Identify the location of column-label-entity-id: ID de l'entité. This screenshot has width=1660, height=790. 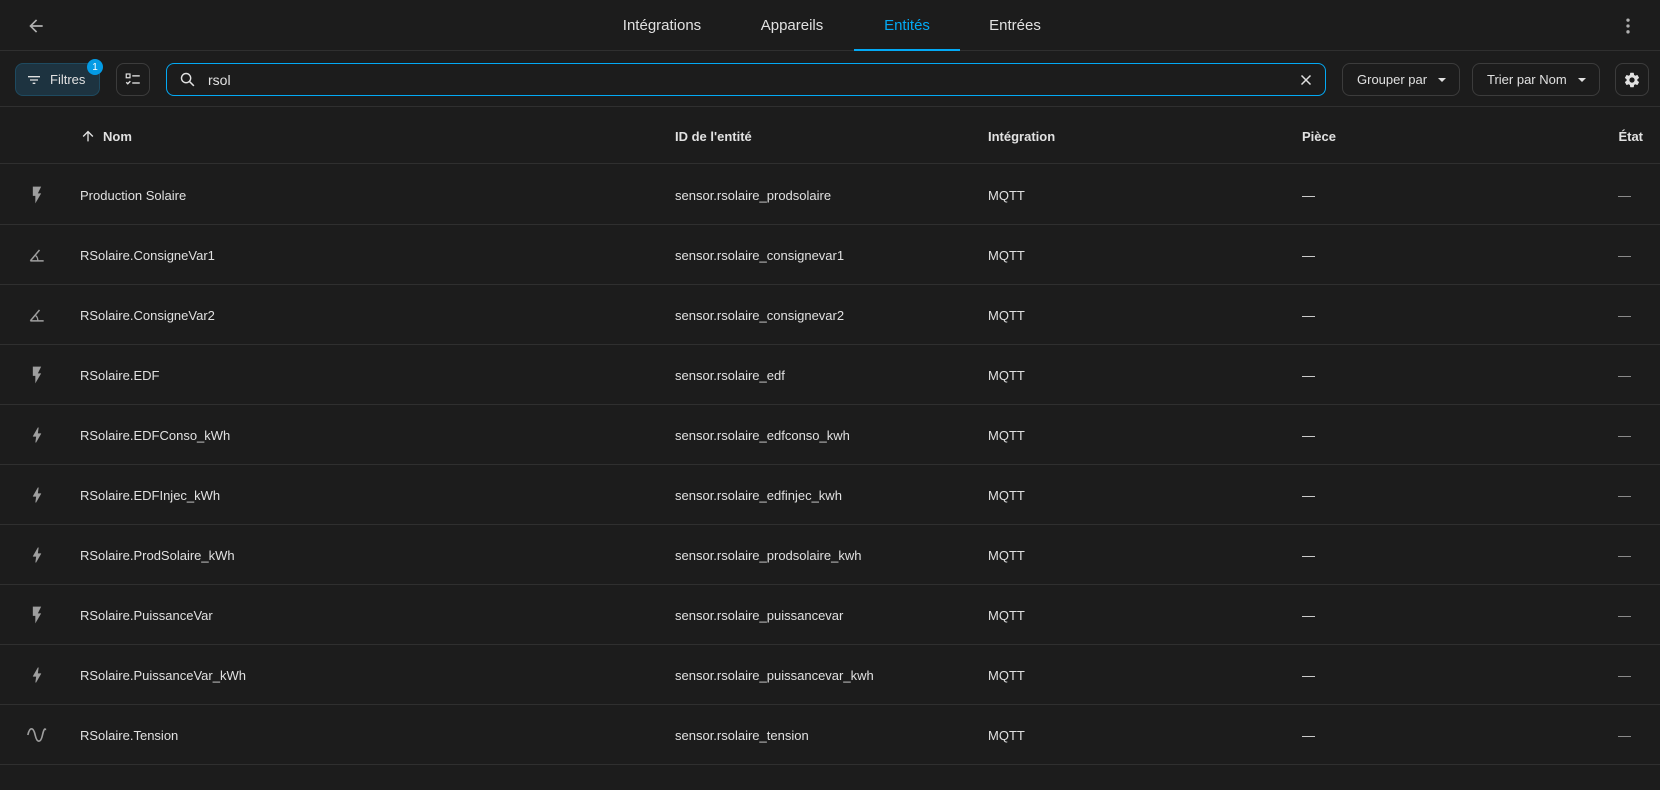
(713, 136).